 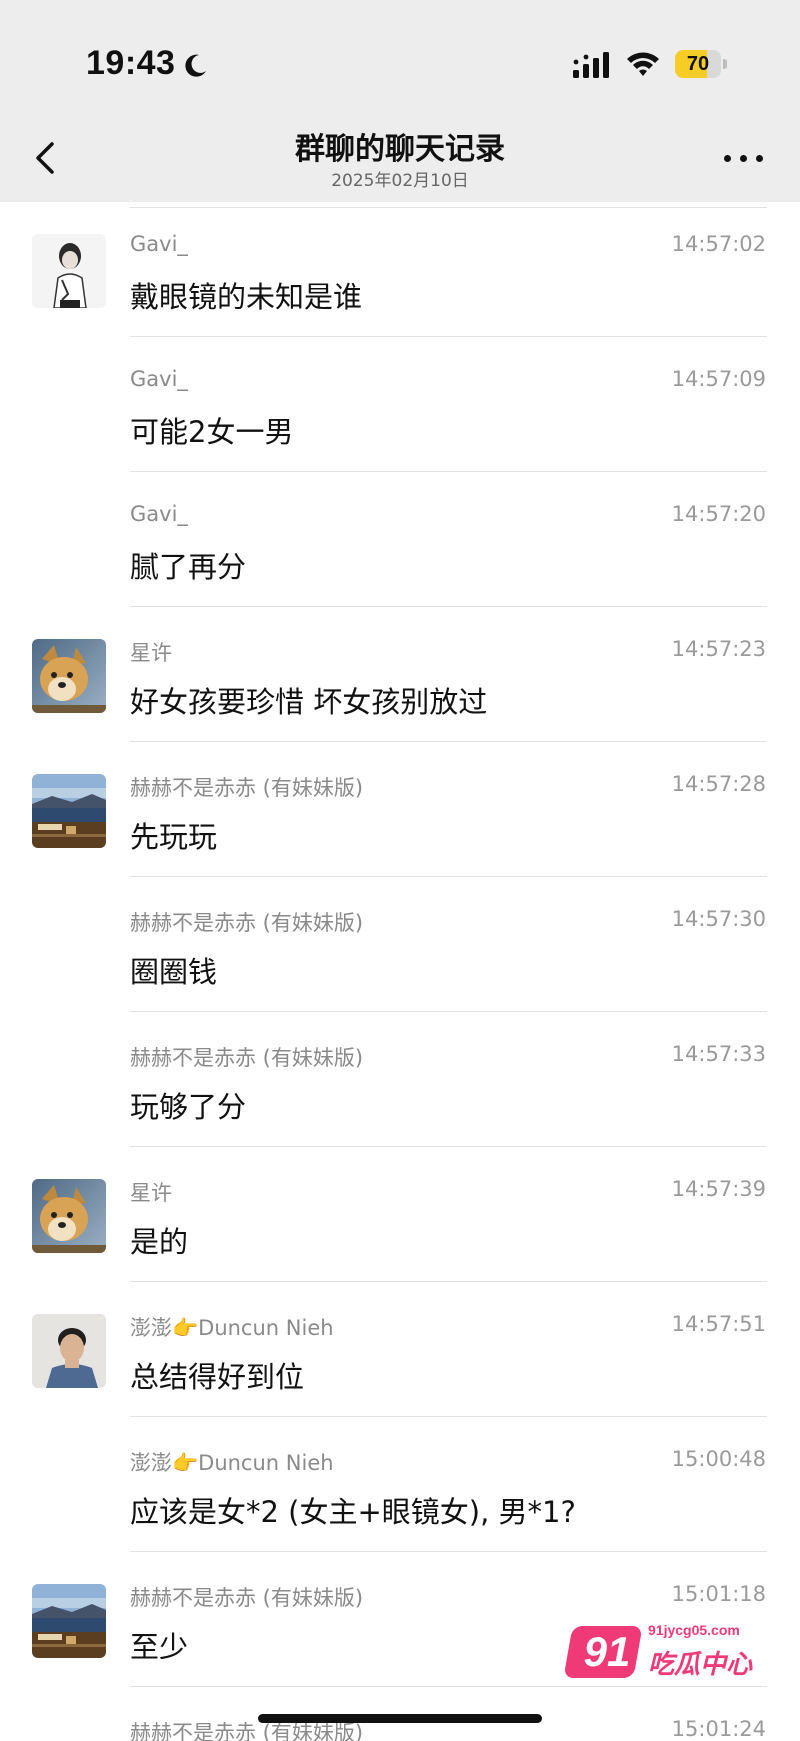 What do you see at coordinates (718, 1324) in the screenshot?
I see `message-timestamp: 14:57:51` at bounding box center [718, 1324].